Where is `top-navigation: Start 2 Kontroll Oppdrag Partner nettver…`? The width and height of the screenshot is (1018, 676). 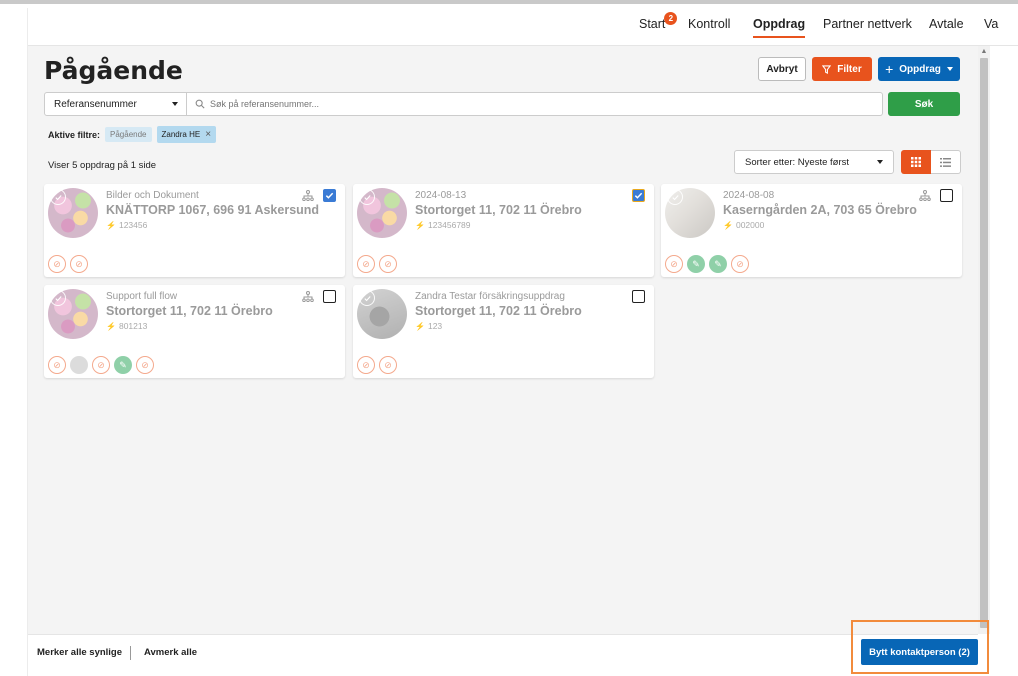
top-navigation: Start 2 Kontroll Oppdrag Partner nettver… is located at coordinates (523, 27).